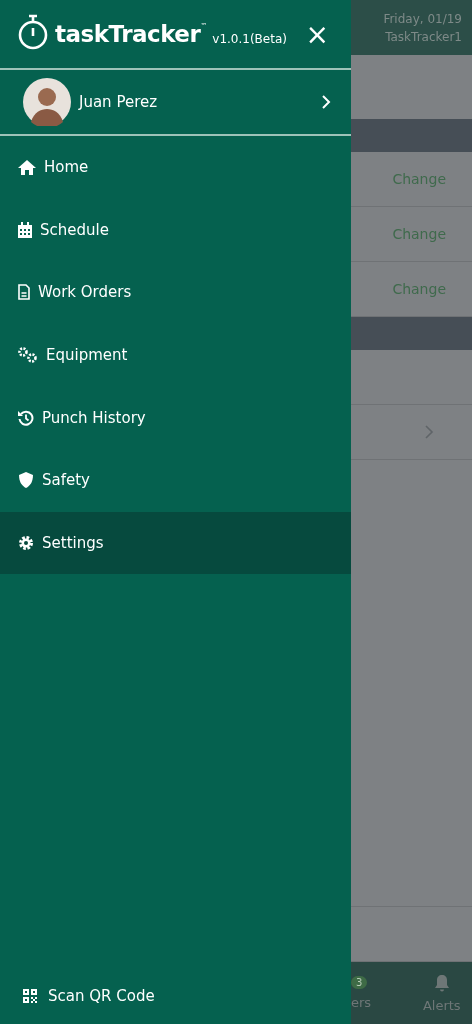 This screenshot has height=1024, width=472. What do you see at coordinates (175, 167) in the screenshot?
I see `menu-item: Home` at bounding box center [175, 167].